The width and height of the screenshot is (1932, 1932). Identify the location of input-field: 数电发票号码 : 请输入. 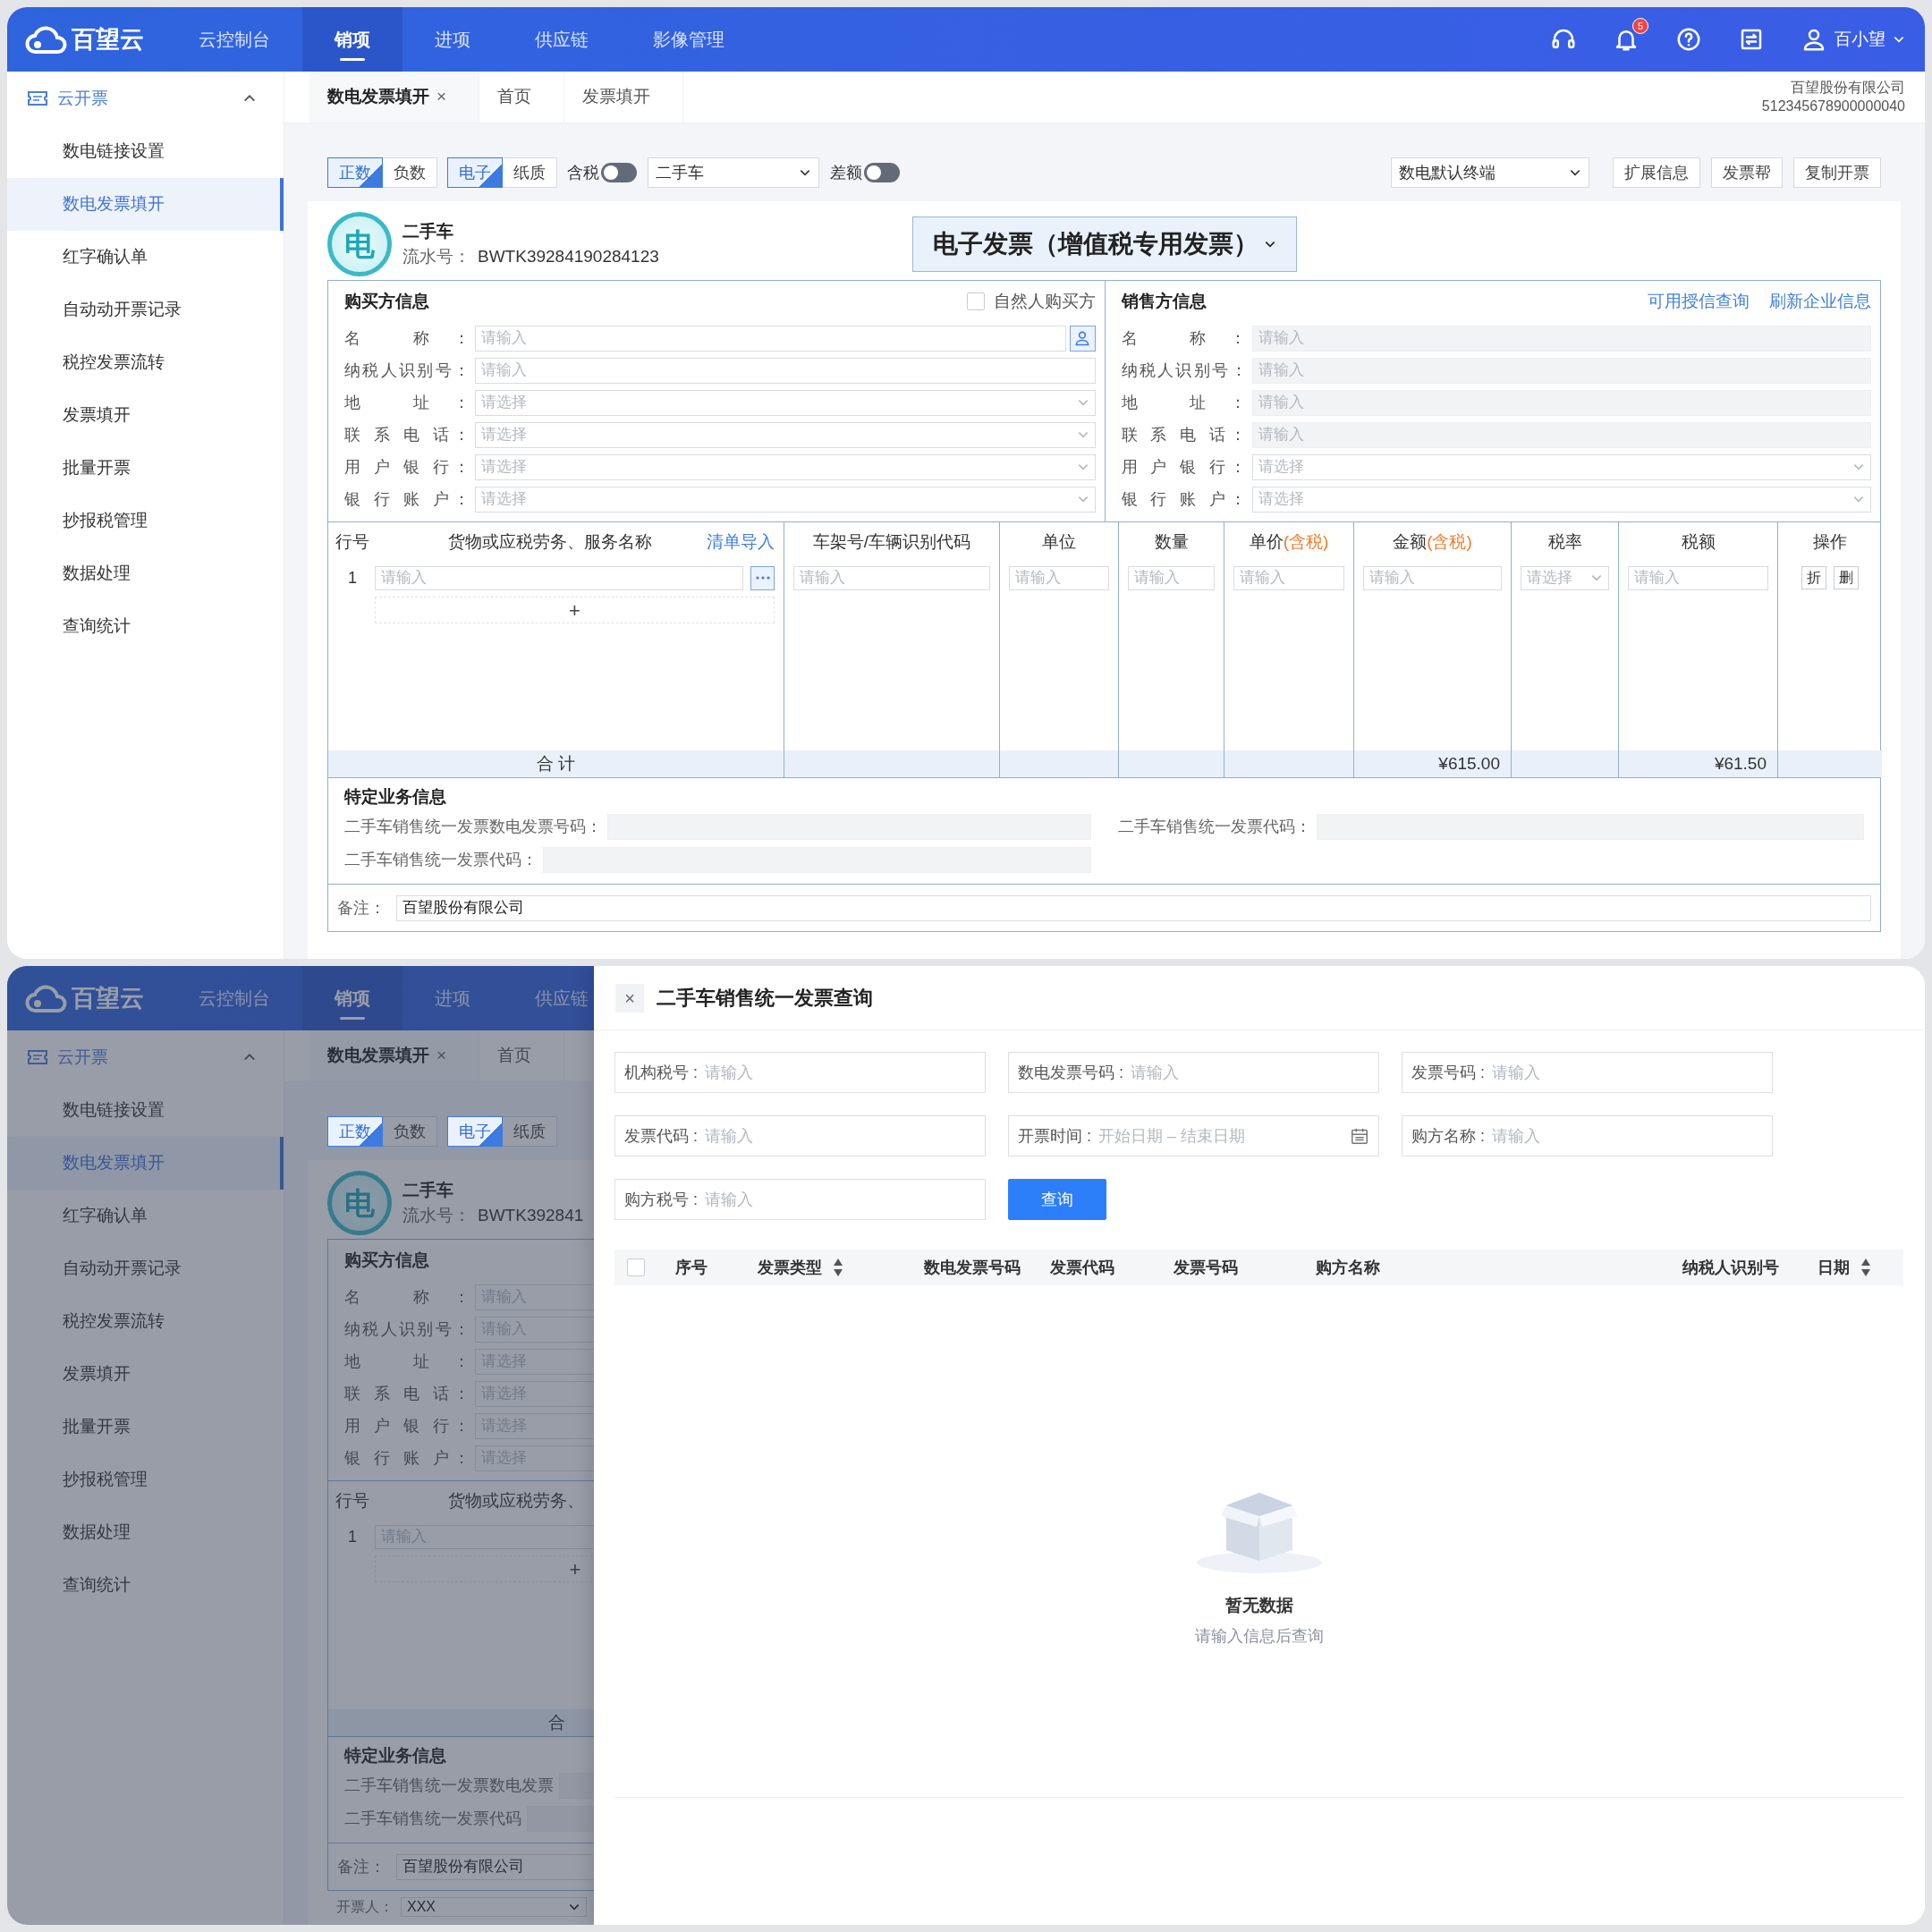
(1193, 1072).